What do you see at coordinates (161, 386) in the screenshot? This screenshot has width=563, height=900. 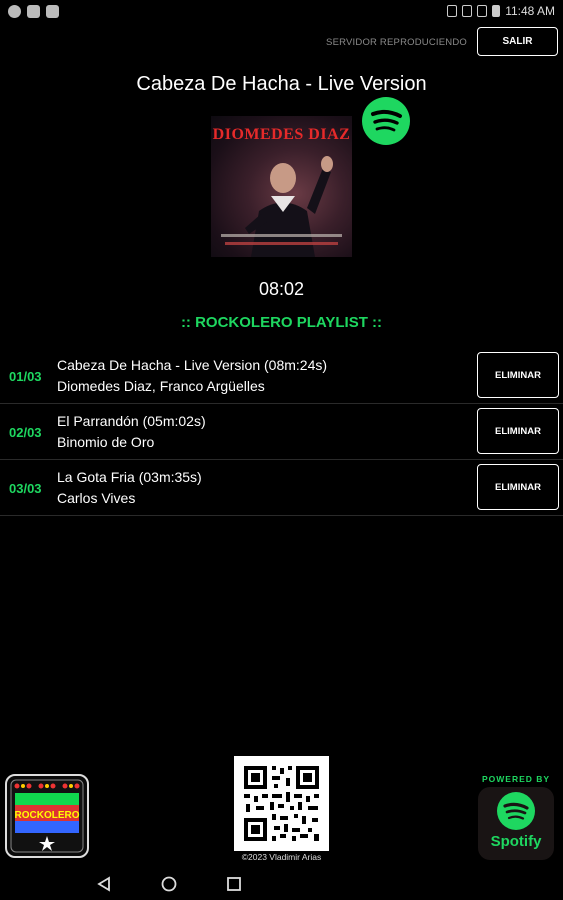 I see `track-artist: Diomedes Diaz, Franco Argüelles` at bounding box center [161, 386].